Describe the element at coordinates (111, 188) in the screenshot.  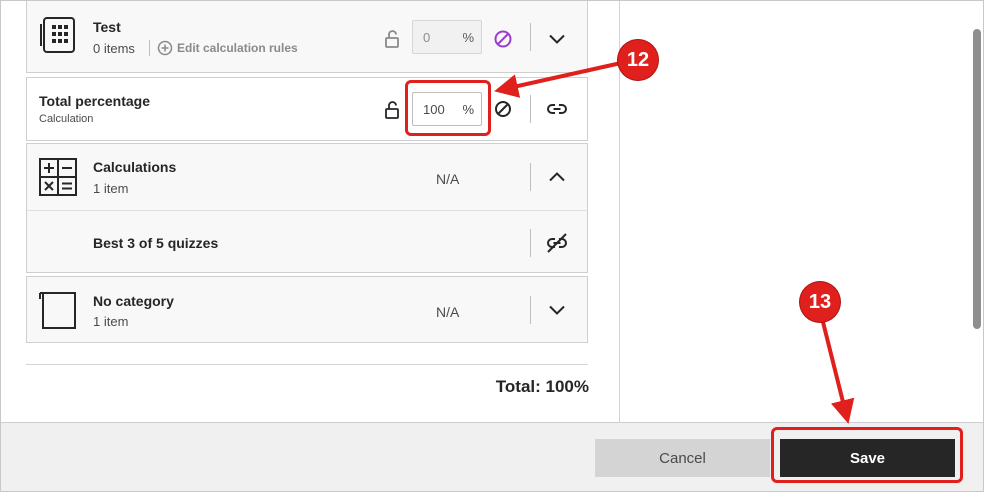
I see `category-count-calculations: 1 item` at that location.